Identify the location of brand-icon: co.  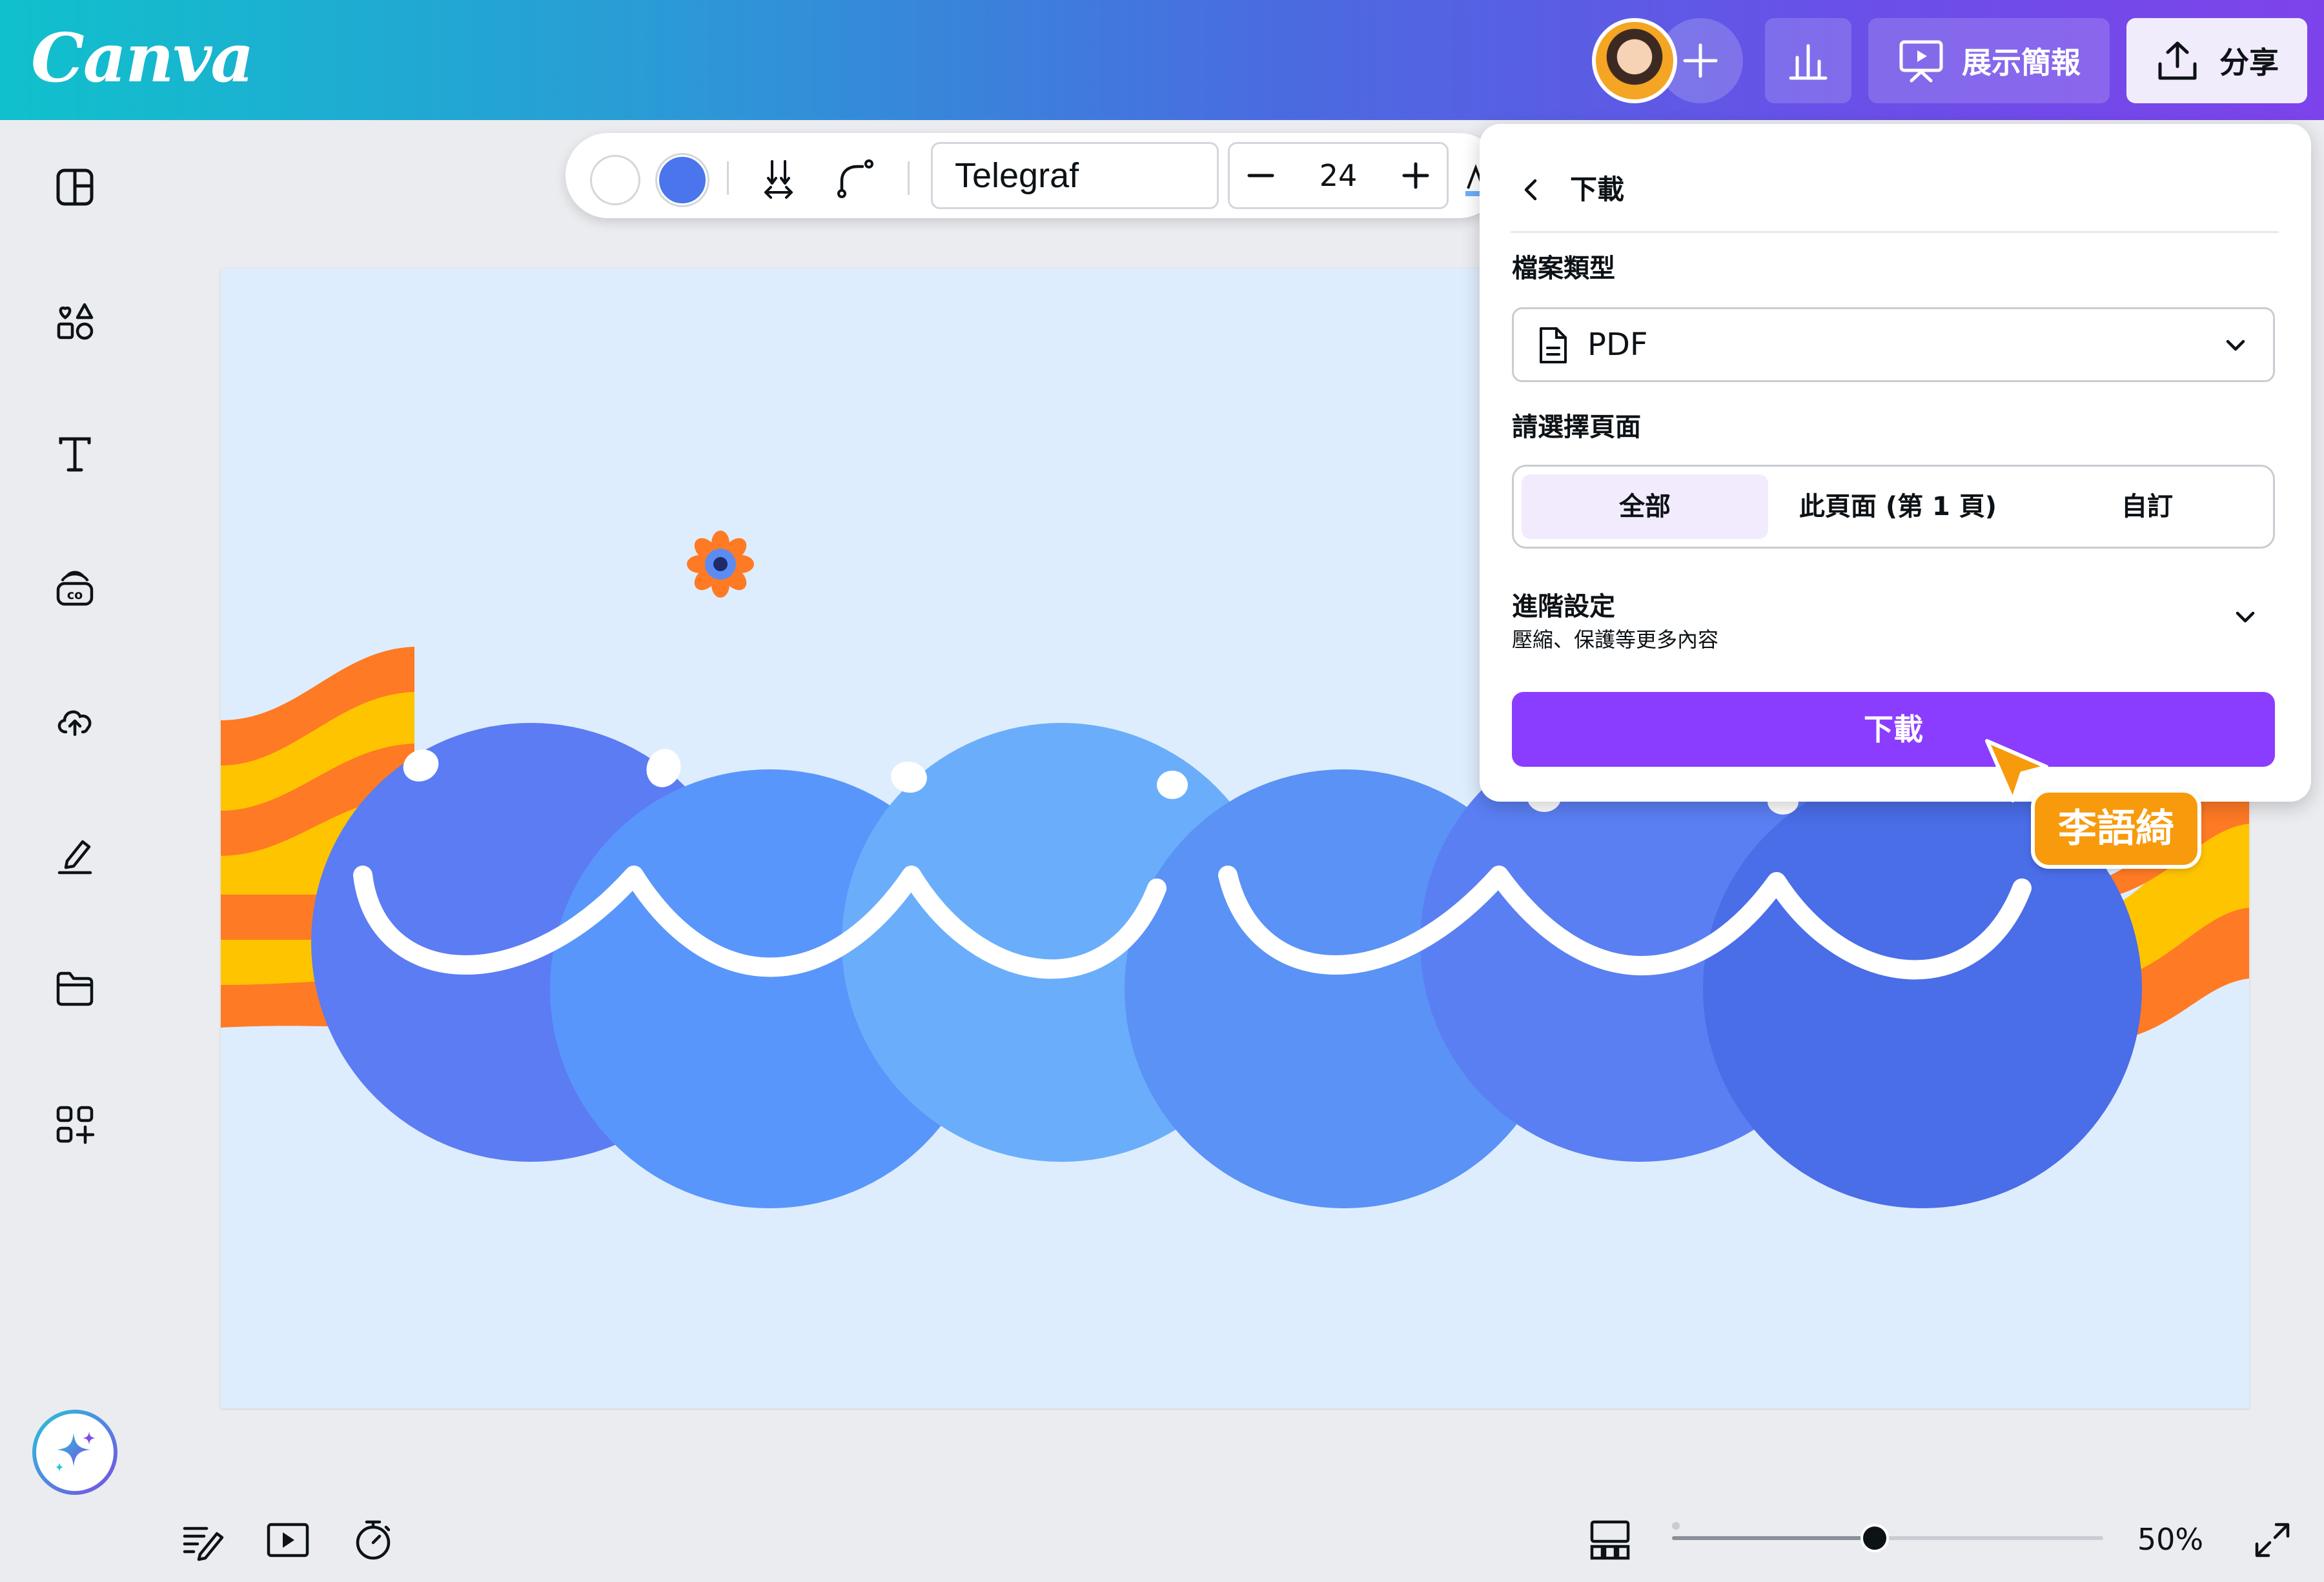
(75, 588).